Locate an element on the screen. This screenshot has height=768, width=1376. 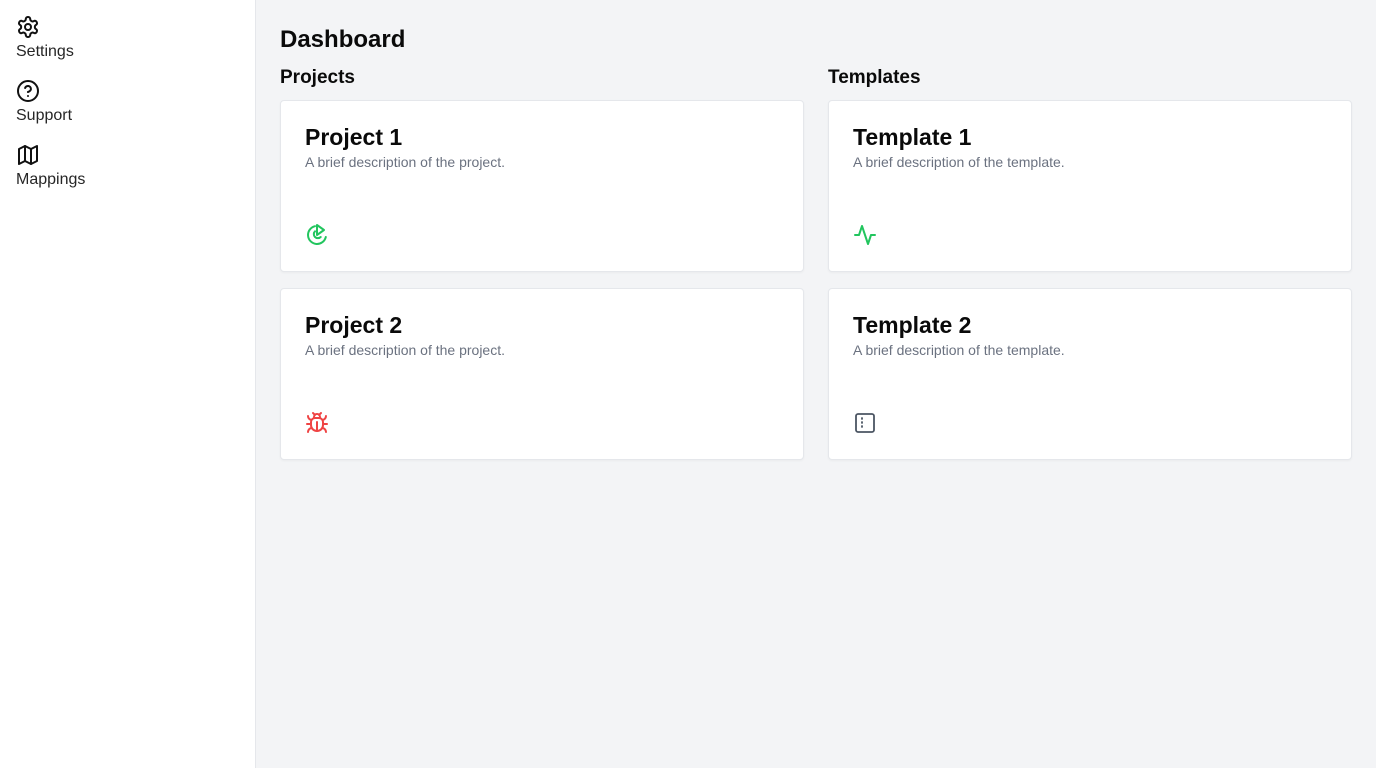
bug-icon is located at coordinates (317, 423).